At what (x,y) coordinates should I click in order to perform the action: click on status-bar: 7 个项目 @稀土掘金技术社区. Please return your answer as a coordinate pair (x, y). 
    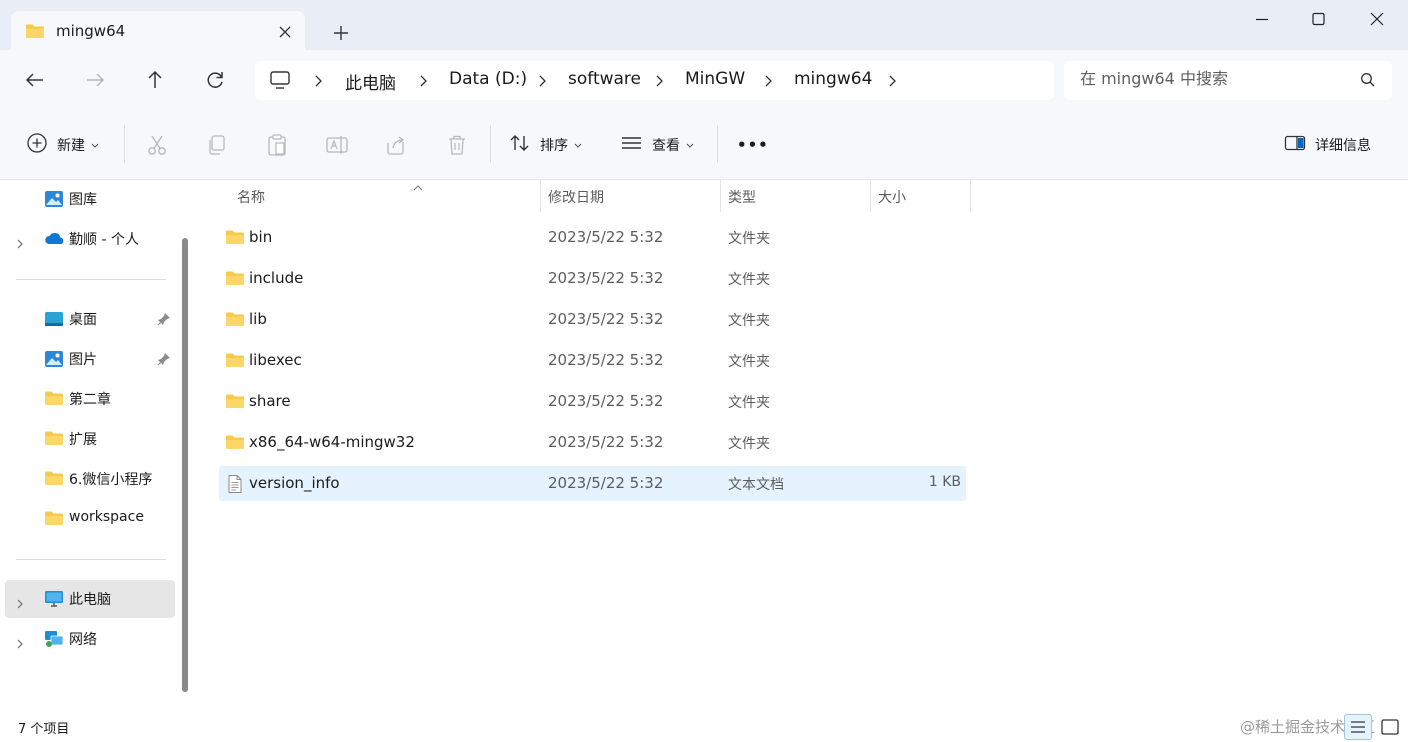
    Looking at the image, I should click on (704, 727).